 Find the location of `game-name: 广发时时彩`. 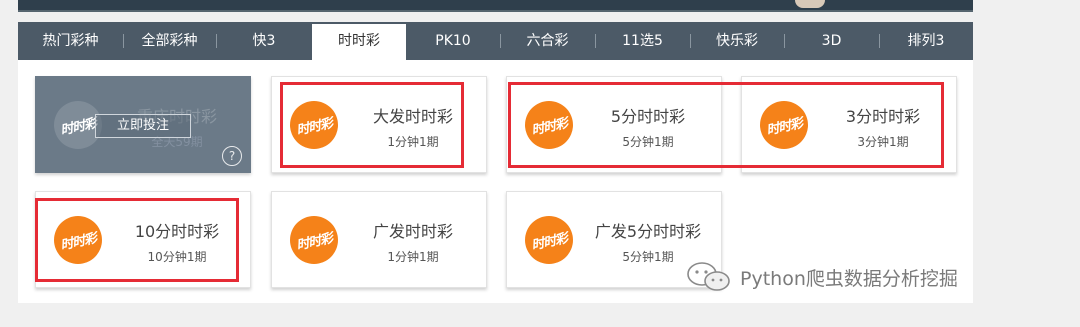

game-name: 广发时时彩 is located at coordinates (412, 231).